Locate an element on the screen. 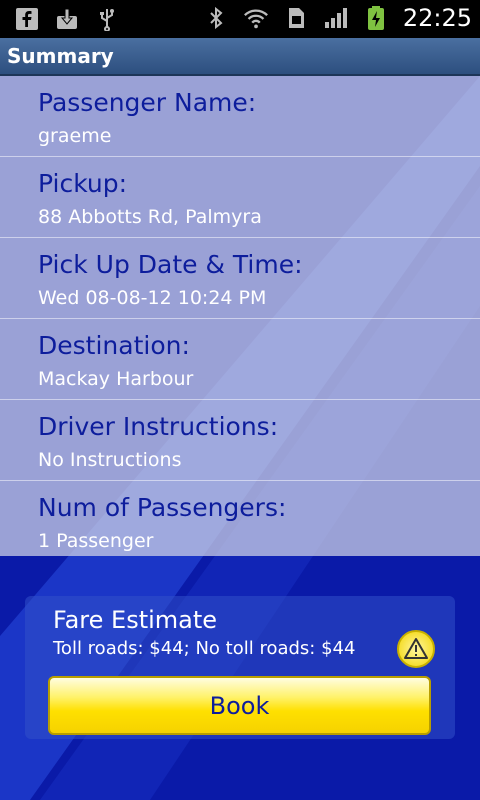 The width and height of the screenshot is (480, 800). warning-button is located at coordinates (416, 649).